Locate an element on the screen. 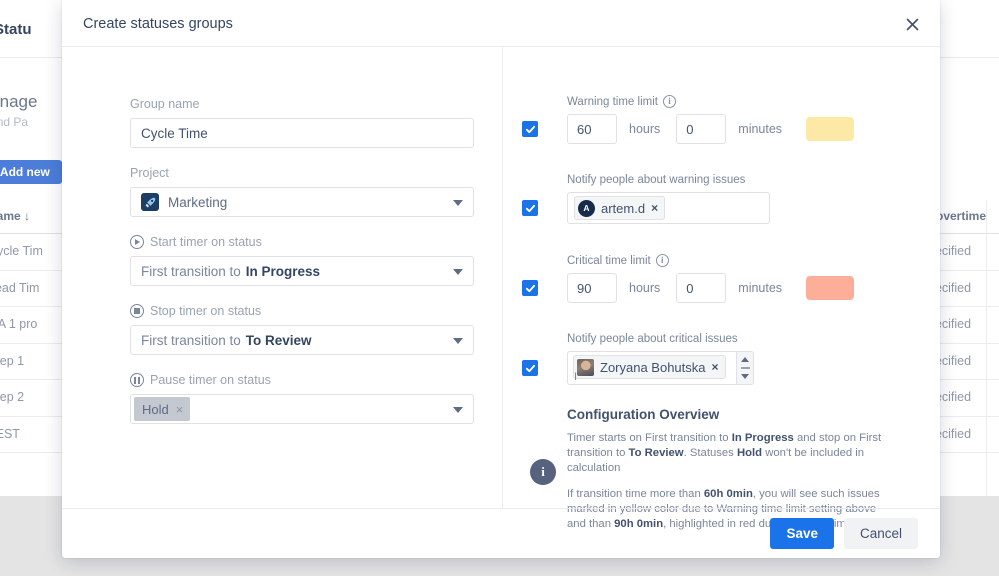 The width and height of the screenshot is (999, 576). pause-timer-label-text: Pause timer on status is located at coordinates (210, 380).